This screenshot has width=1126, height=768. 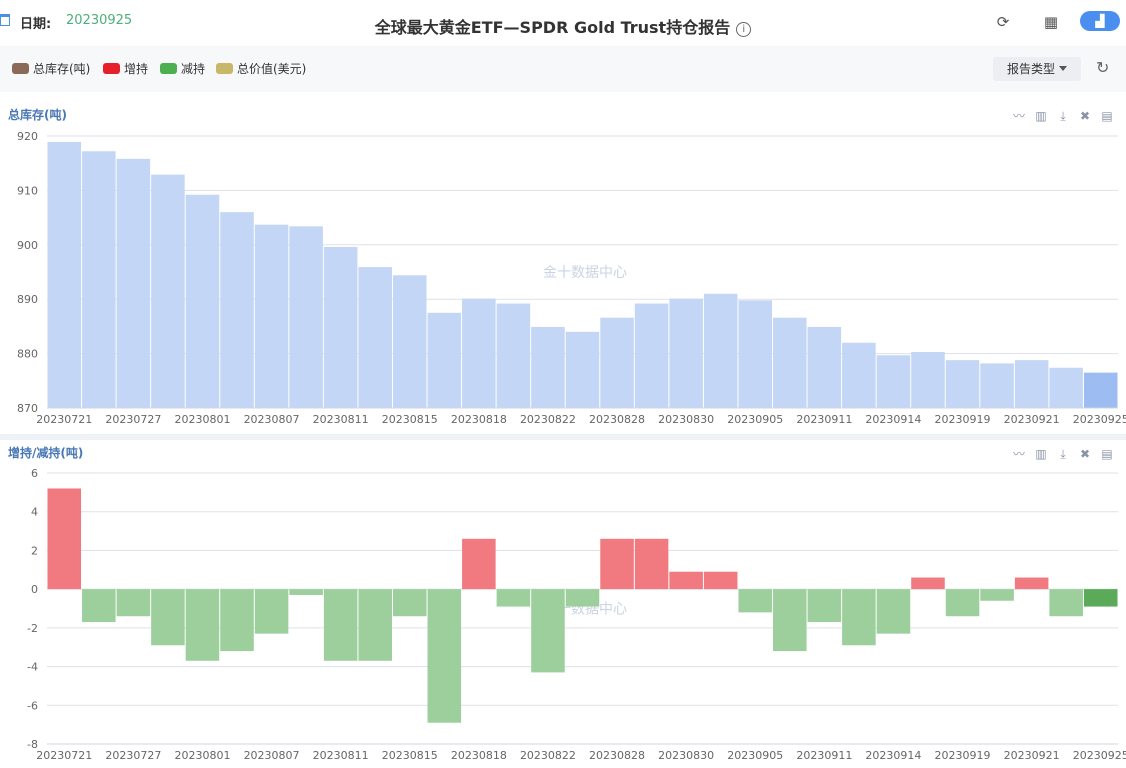 I want to click on chart-separator, so click(x=563, y=437).